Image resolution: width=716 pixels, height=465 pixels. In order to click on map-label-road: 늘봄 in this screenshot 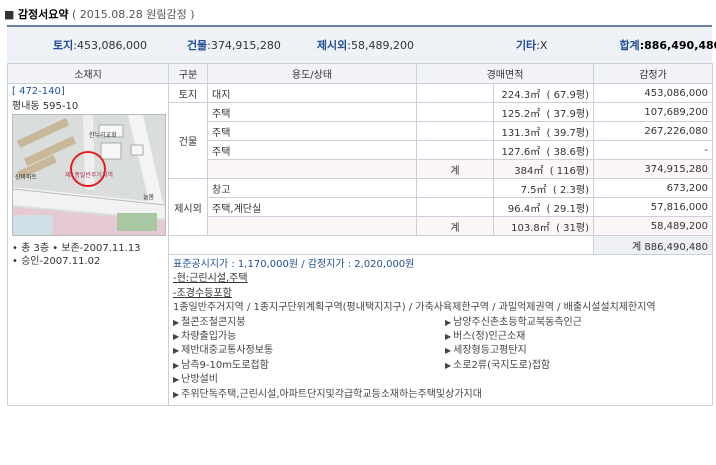, I will do `click(149, 197)`.